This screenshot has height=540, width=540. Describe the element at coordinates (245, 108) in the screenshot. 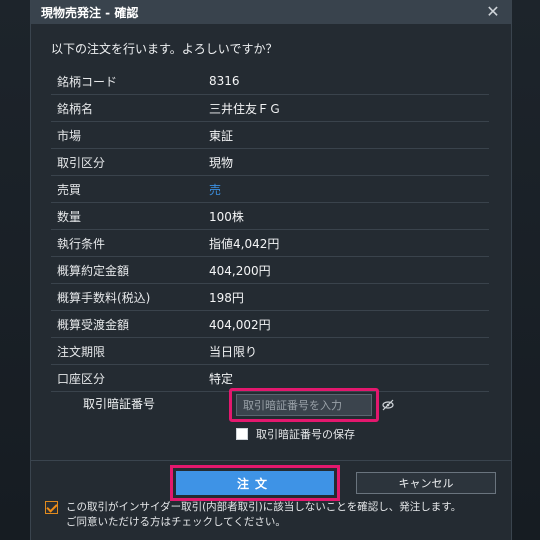

I see `row-value: 三井住友ＦＧ` at that location.